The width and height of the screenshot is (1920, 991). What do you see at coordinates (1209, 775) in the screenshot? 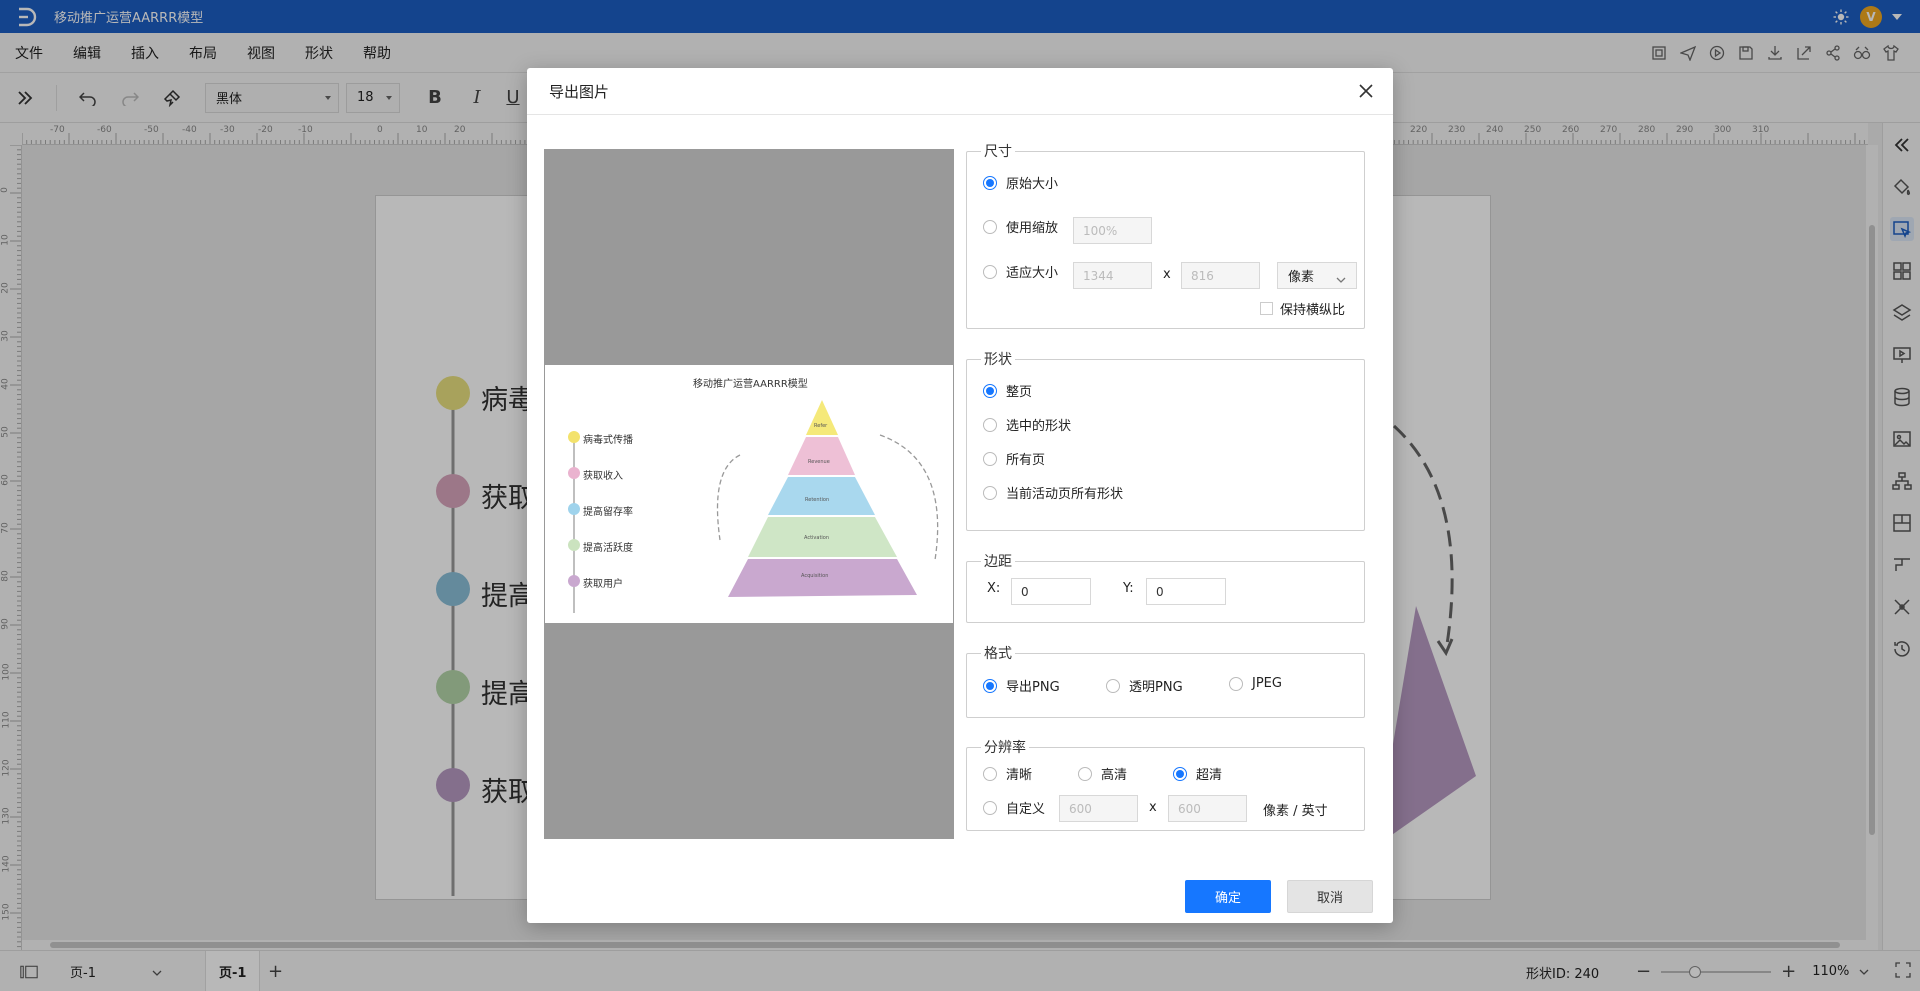
I see `resolution-option-label: 超清` at bounding box center [1209, 775].